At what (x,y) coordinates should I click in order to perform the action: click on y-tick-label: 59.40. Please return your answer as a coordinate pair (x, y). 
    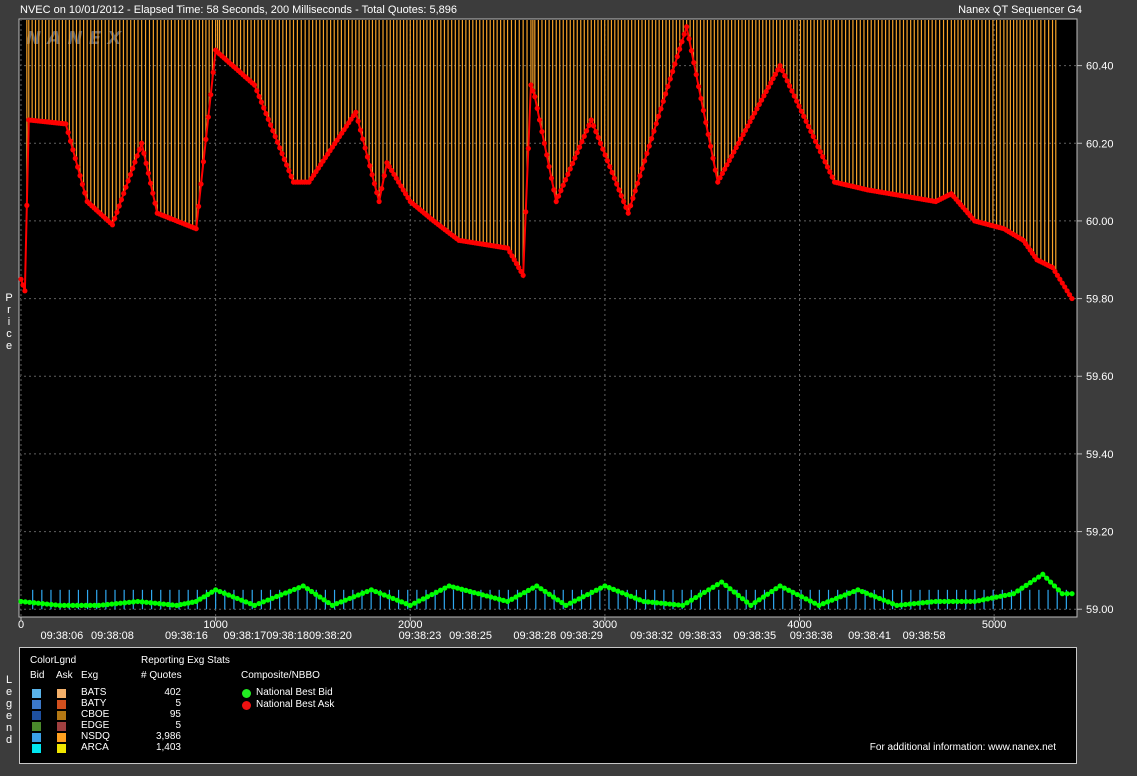
    Looking at the image, I should click on (1100, 455).